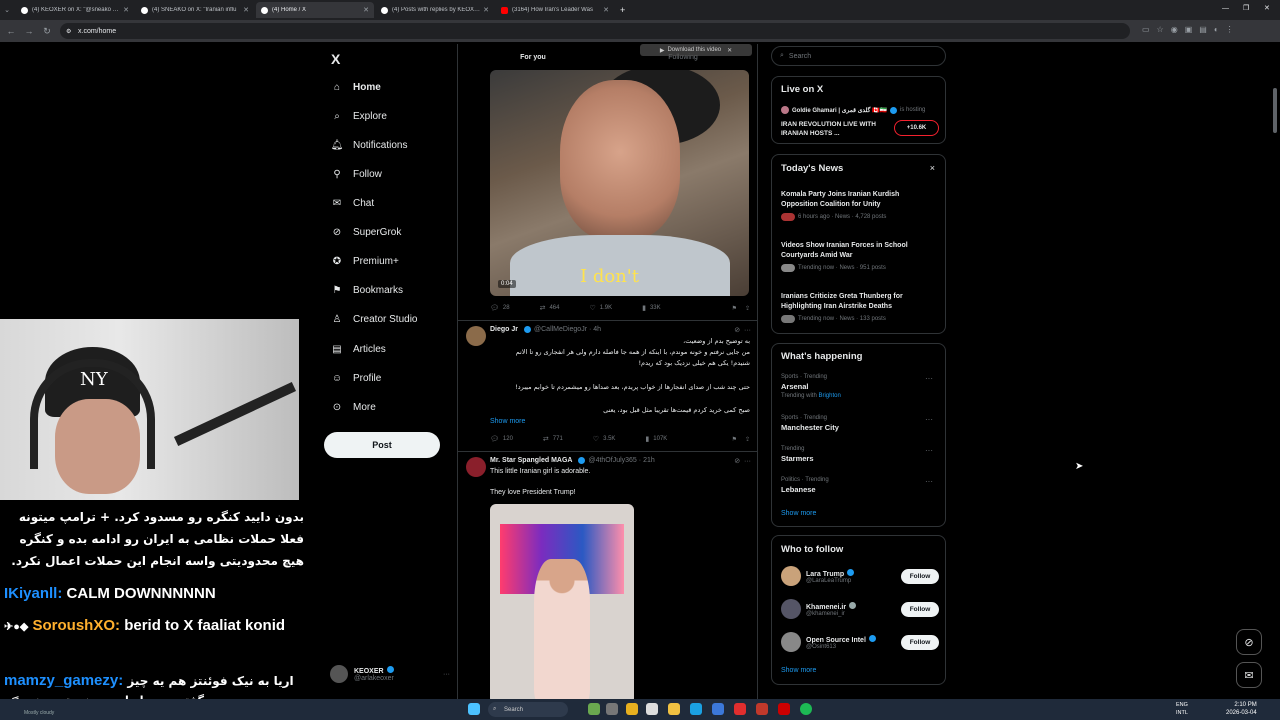 The width and height of the screenshot is (1280, 720). Describe the element at coordinates (382, 445) in the screenshot. I see `post-button: Post` at that location.